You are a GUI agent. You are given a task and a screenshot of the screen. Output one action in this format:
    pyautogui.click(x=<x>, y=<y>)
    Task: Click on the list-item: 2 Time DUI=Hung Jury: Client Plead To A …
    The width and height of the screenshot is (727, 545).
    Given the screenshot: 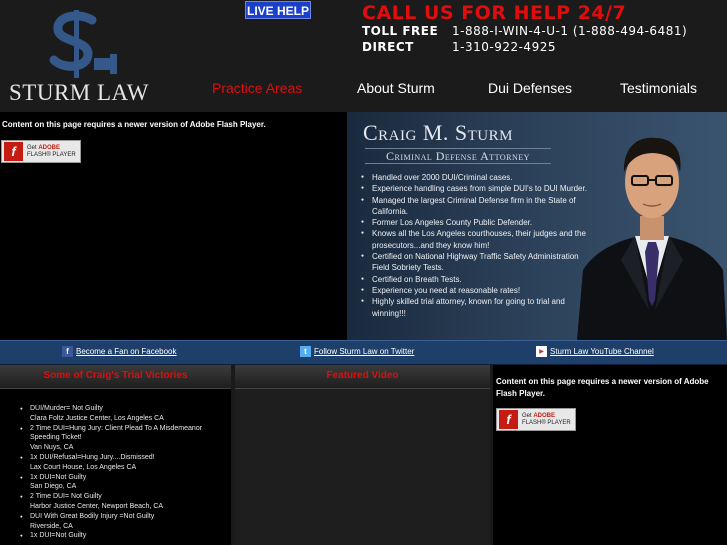 What is the action you would take?
    pyautogui.click(x=125, y=438)
    